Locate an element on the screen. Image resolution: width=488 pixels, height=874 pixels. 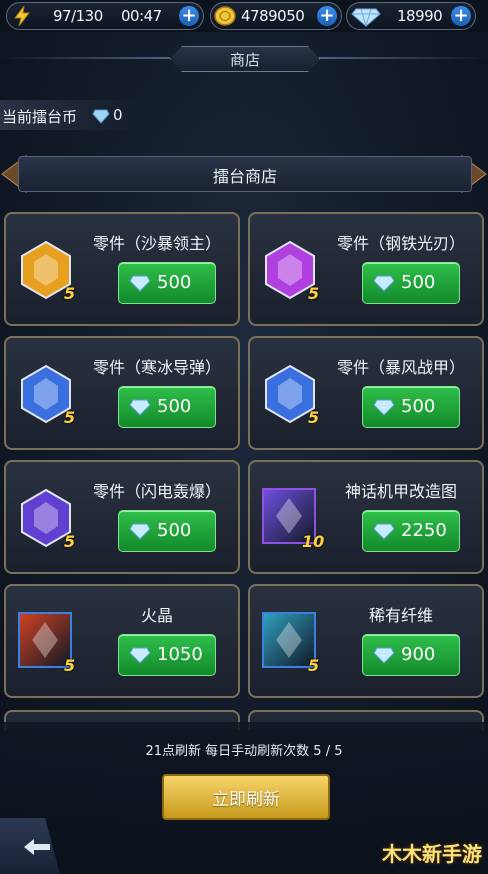
refresh-now-label: 立即刷新 is located at coordinates (246, 800).